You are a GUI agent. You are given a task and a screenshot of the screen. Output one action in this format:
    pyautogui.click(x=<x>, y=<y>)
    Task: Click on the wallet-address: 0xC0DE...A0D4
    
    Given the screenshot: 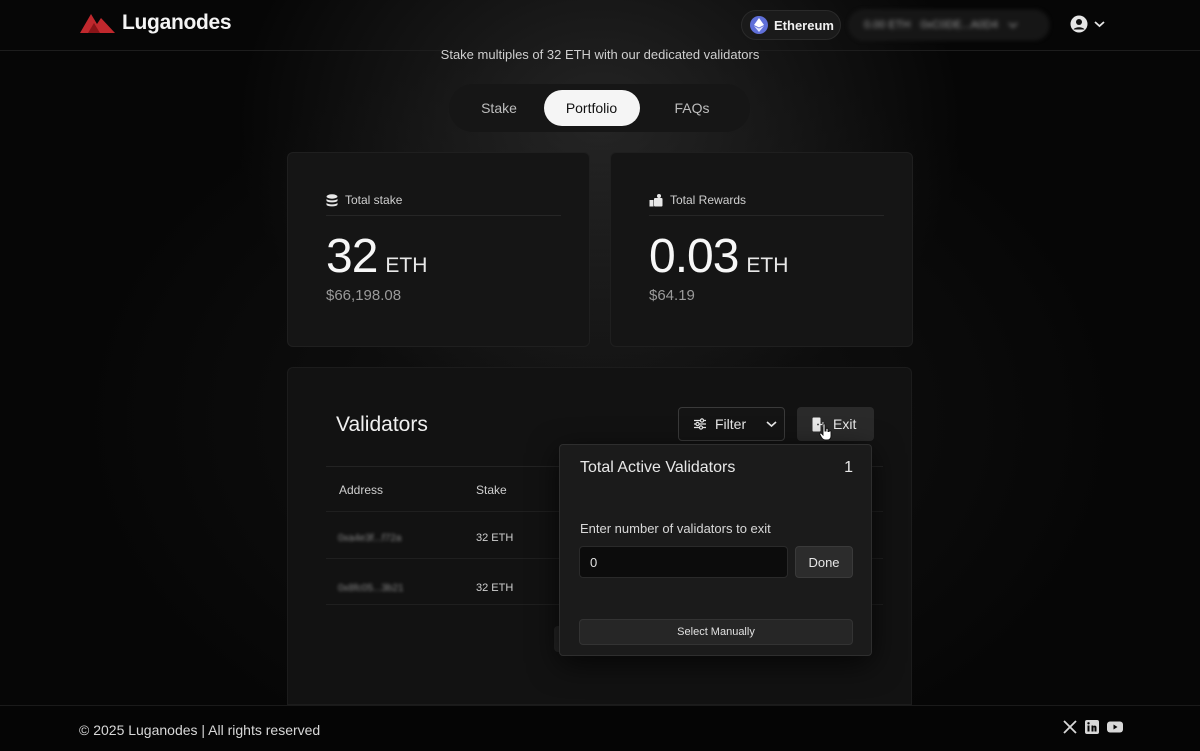 What is the action you would take?
    pyautogui.click(x=959, y=25)
    